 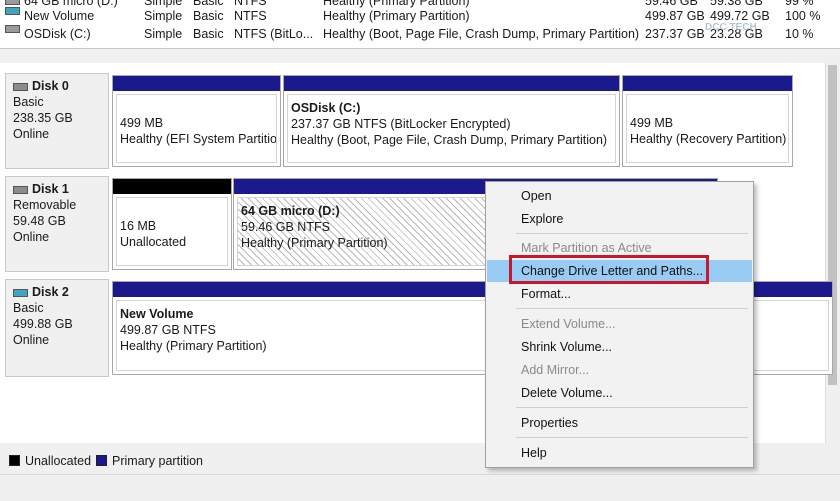 I want to click on partition-body: 499 MB Healthy (Recovery Partition), so click(x=707, y=128).